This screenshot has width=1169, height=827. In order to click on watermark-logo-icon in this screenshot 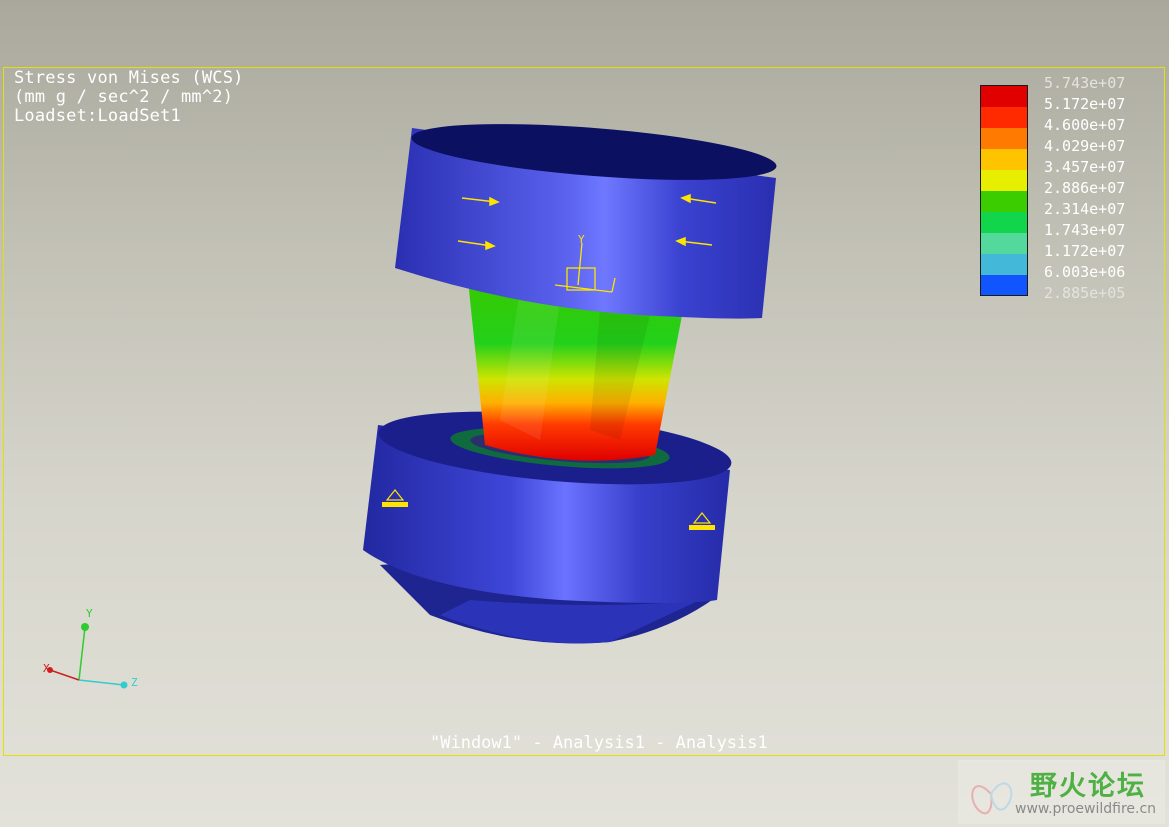, I will do `click(992, 798)`.